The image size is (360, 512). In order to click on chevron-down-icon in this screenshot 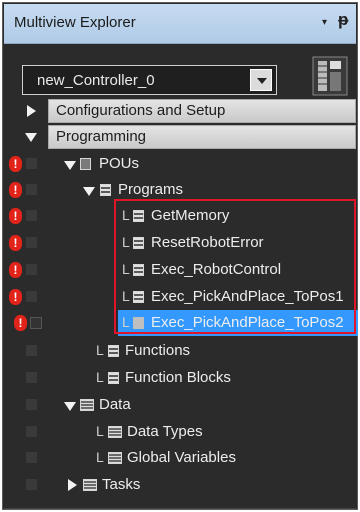, I will do `click(262, 81)`.